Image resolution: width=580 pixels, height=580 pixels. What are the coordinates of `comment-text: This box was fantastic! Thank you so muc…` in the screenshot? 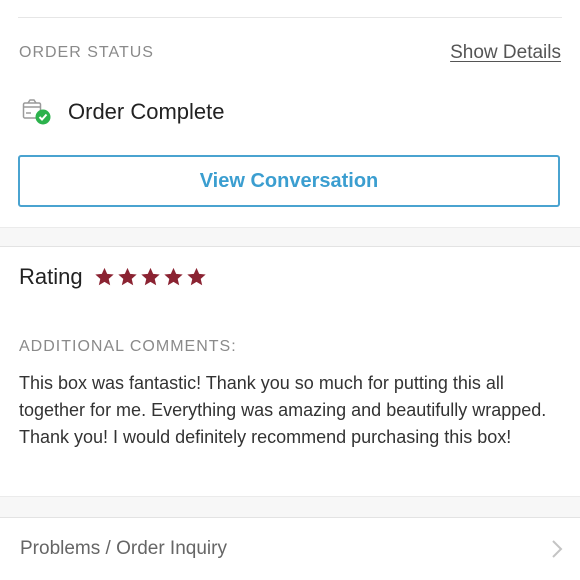 It's located at (283, 410).